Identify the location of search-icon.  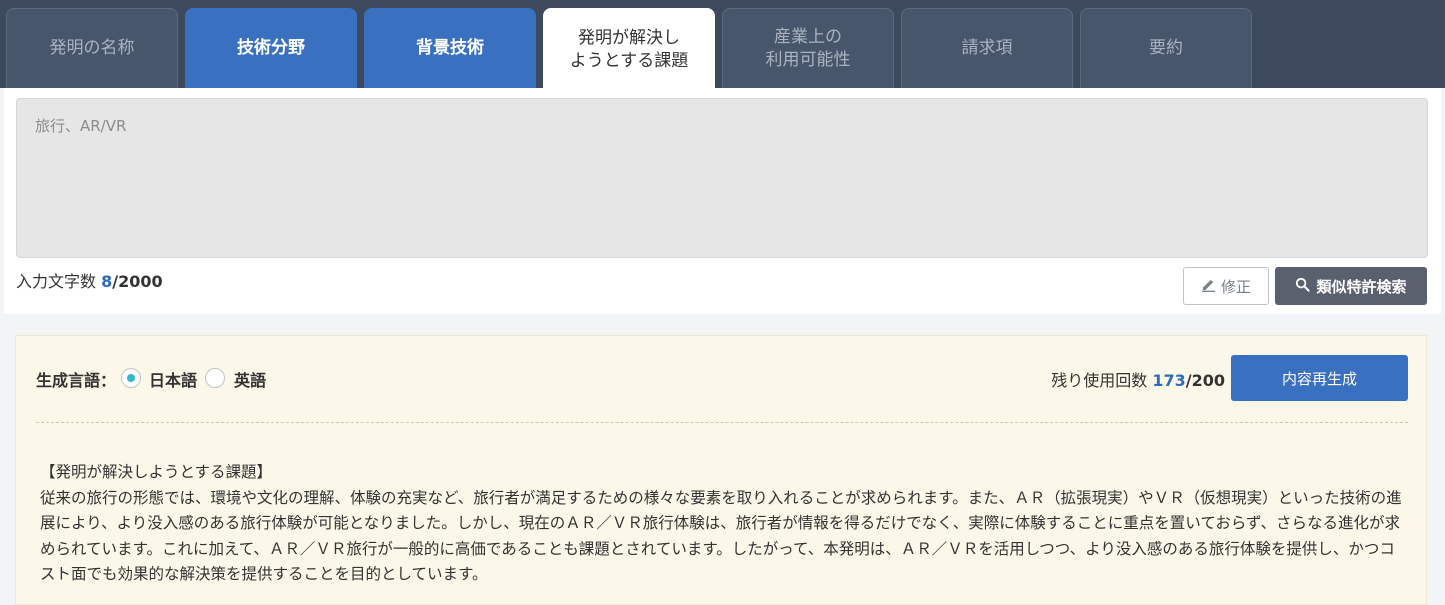
(1303, 286).